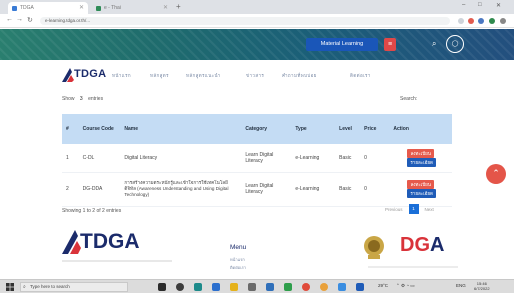  I want to click on browser-tab-active: TDGA ✕, so click(48, 8).